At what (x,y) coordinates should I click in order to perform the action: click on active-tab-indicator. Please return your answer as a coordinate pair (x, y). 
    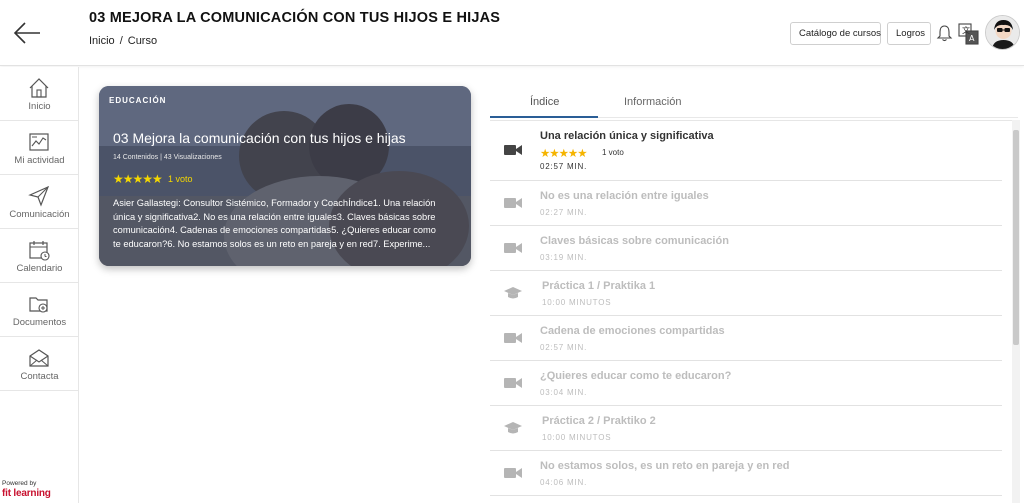
    Looking at the image, I should click on (544, 117).